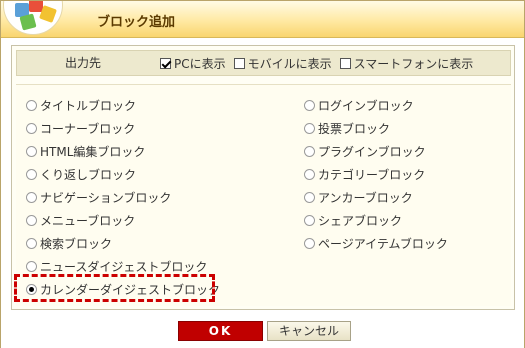 The image size is (525, 348). Describe the element at coordinates (76, 243) in the screenshot. I see `block-option-label: 検索ブロック` at that location.